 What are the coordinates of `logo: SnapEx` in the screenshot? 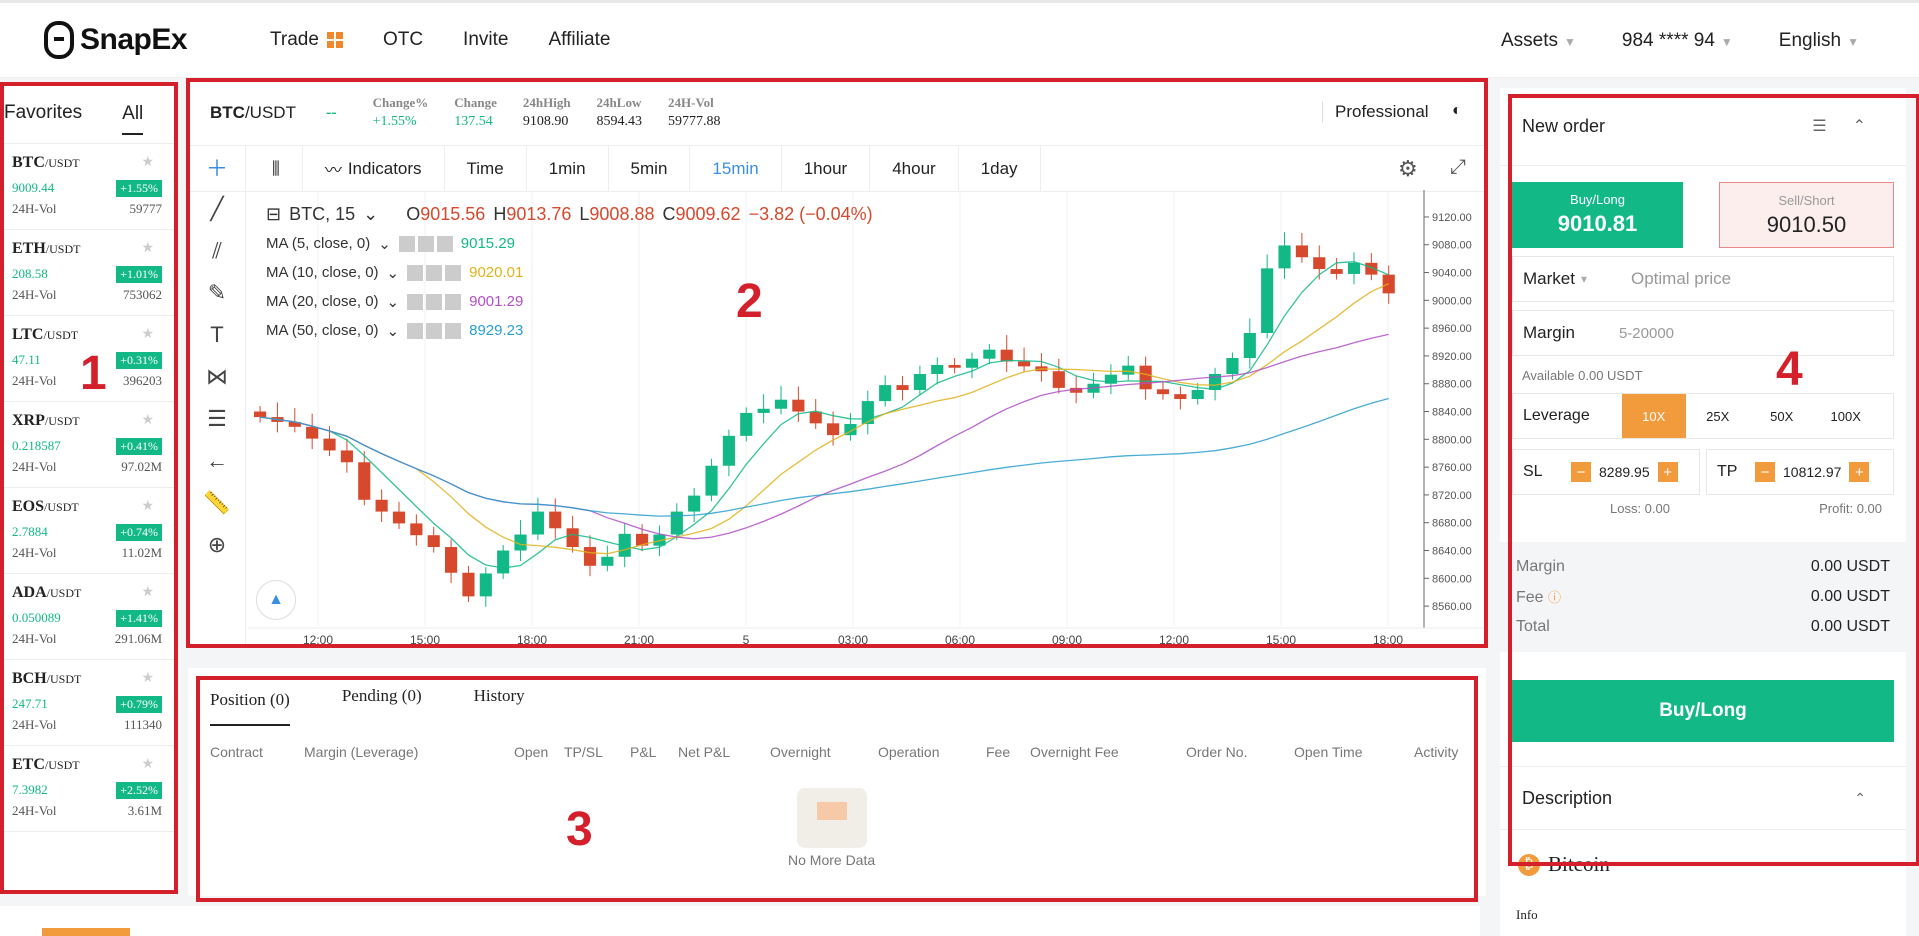 It's located at (116, 40).